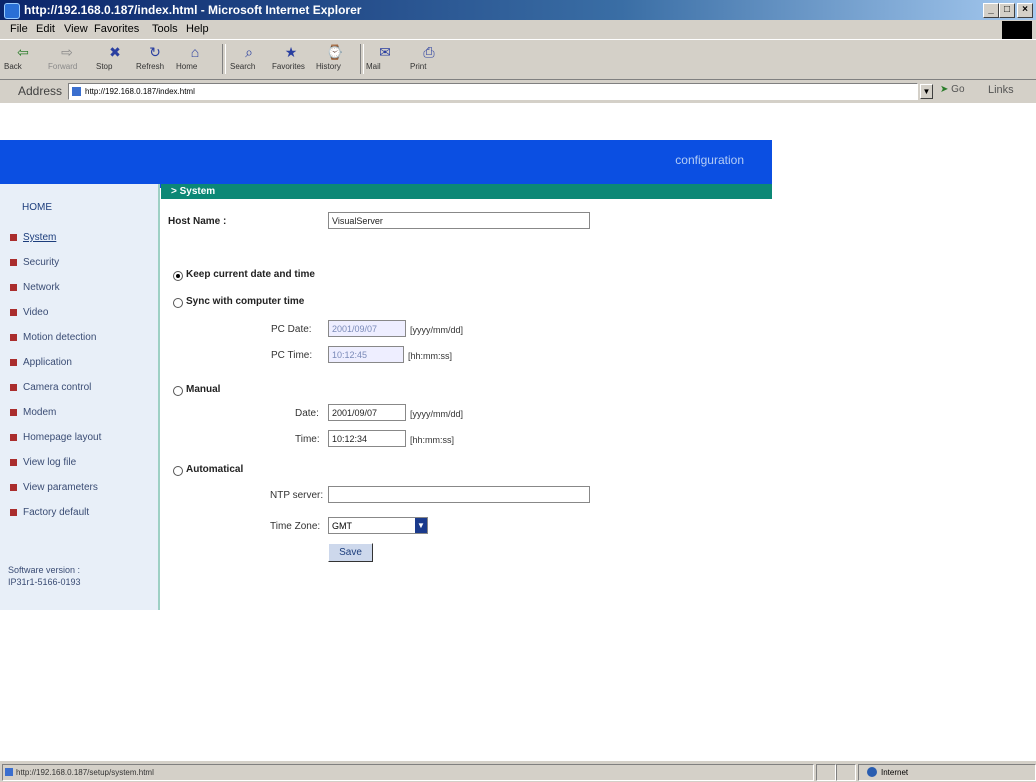  I want to click on toolbar-separator, so click(224, 59).